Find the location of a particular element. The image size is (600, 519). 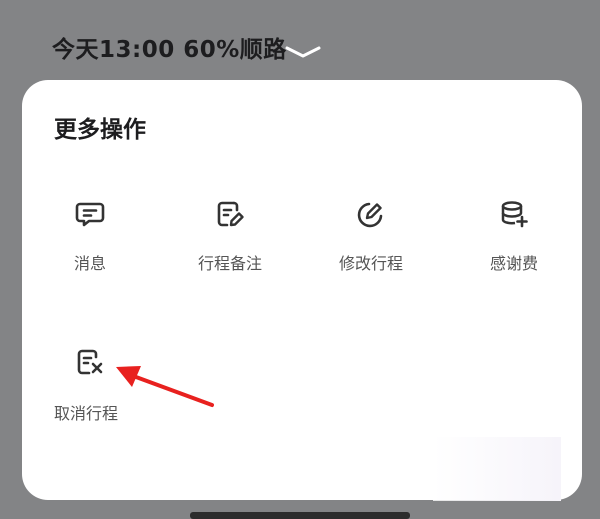

cancel-trip-icon is located at coordinates (90, 362).